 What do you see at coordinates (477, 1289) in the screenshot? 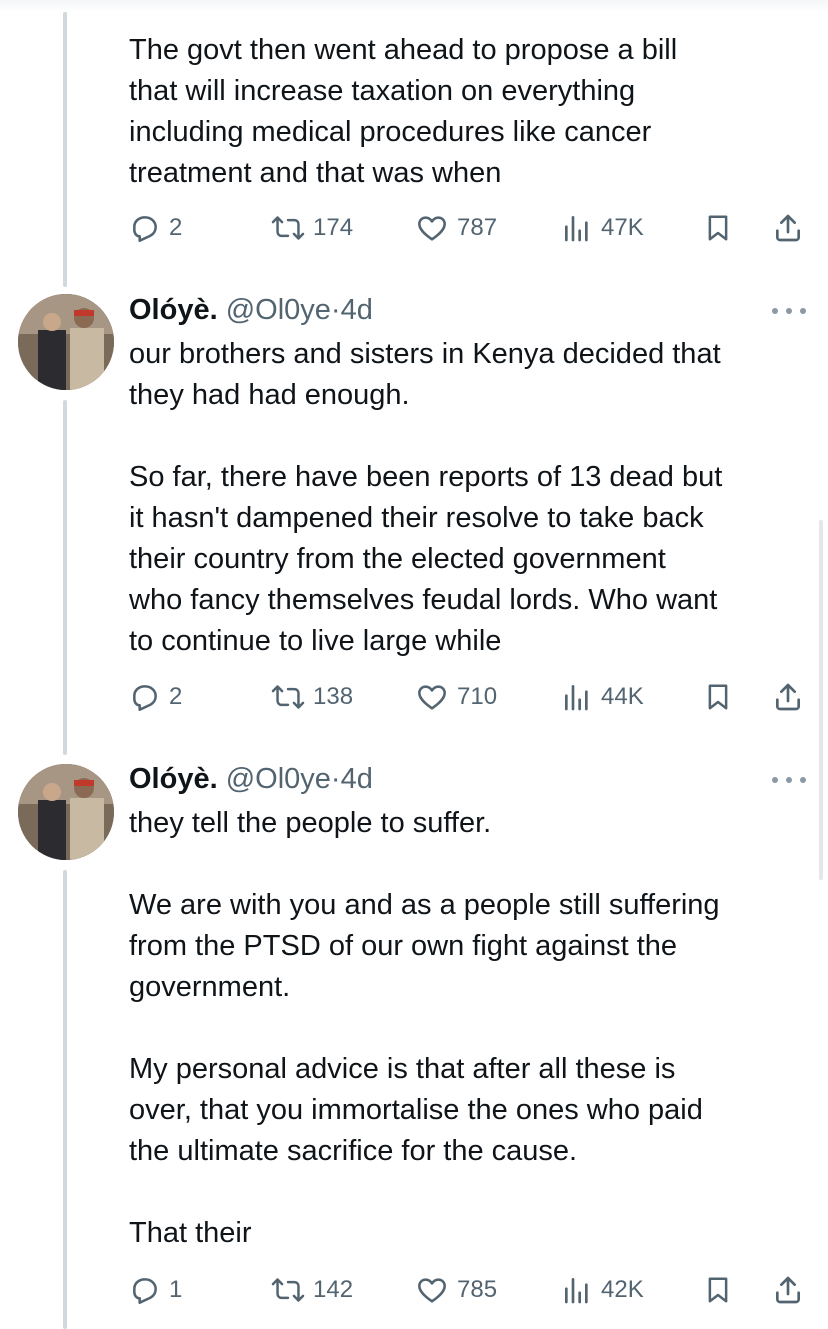
I see `like-count: 785` at bounding box center [477, 1289].